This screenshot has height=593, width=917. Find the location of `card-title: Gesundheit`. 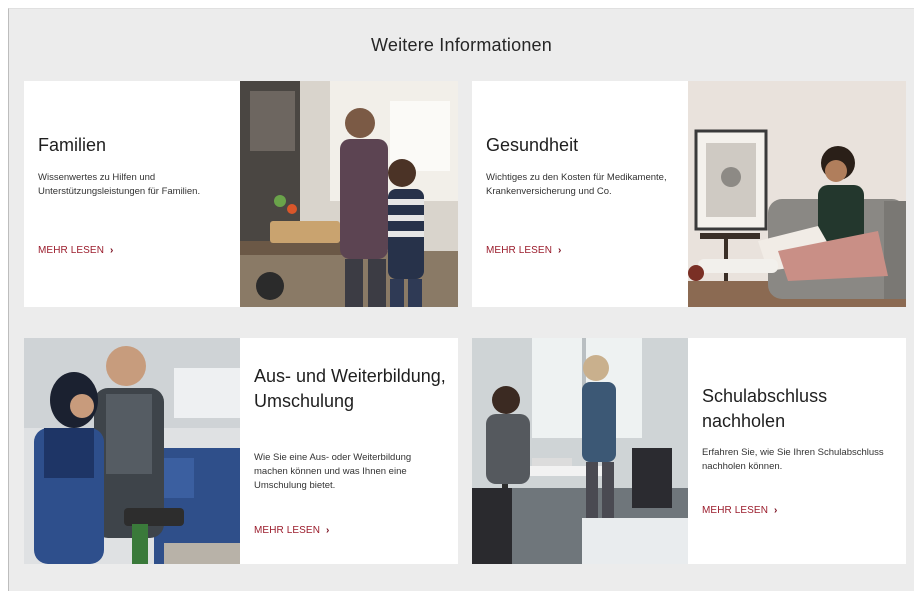

card-title: Gesundheit is located at coordinates (532, 145).